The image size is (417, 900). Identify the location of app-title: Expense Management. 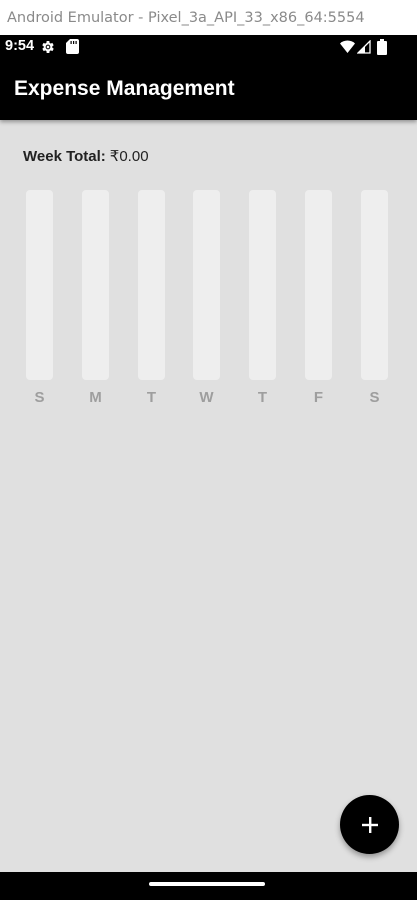
(124, 88).